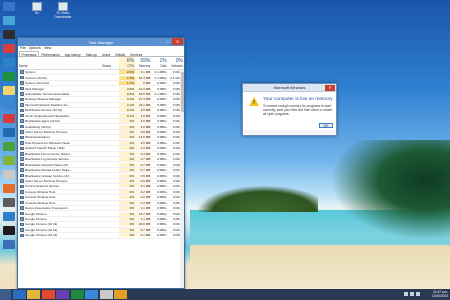  What do you see at coordinates (159, 63) in the screenshot?
I see `column-disk: 1% Disk` at bounding box center [159, 63].